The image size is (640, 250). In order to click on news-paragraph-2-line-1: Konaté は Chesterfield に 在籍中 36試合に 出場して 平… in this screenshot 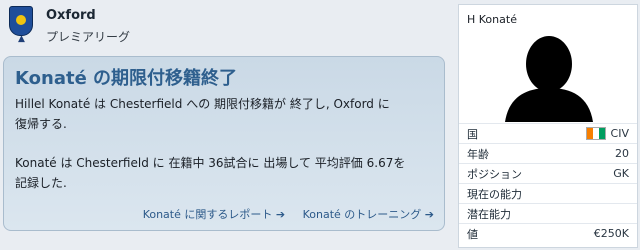, I will do `click(210, 163)`.